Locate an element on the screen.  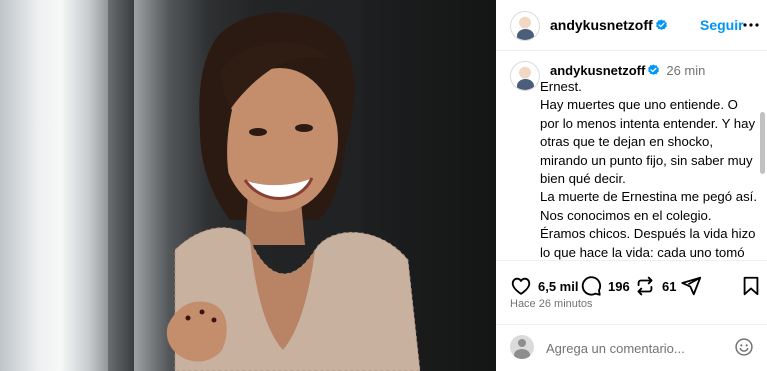
share-button is located at coordinates (691, 286).